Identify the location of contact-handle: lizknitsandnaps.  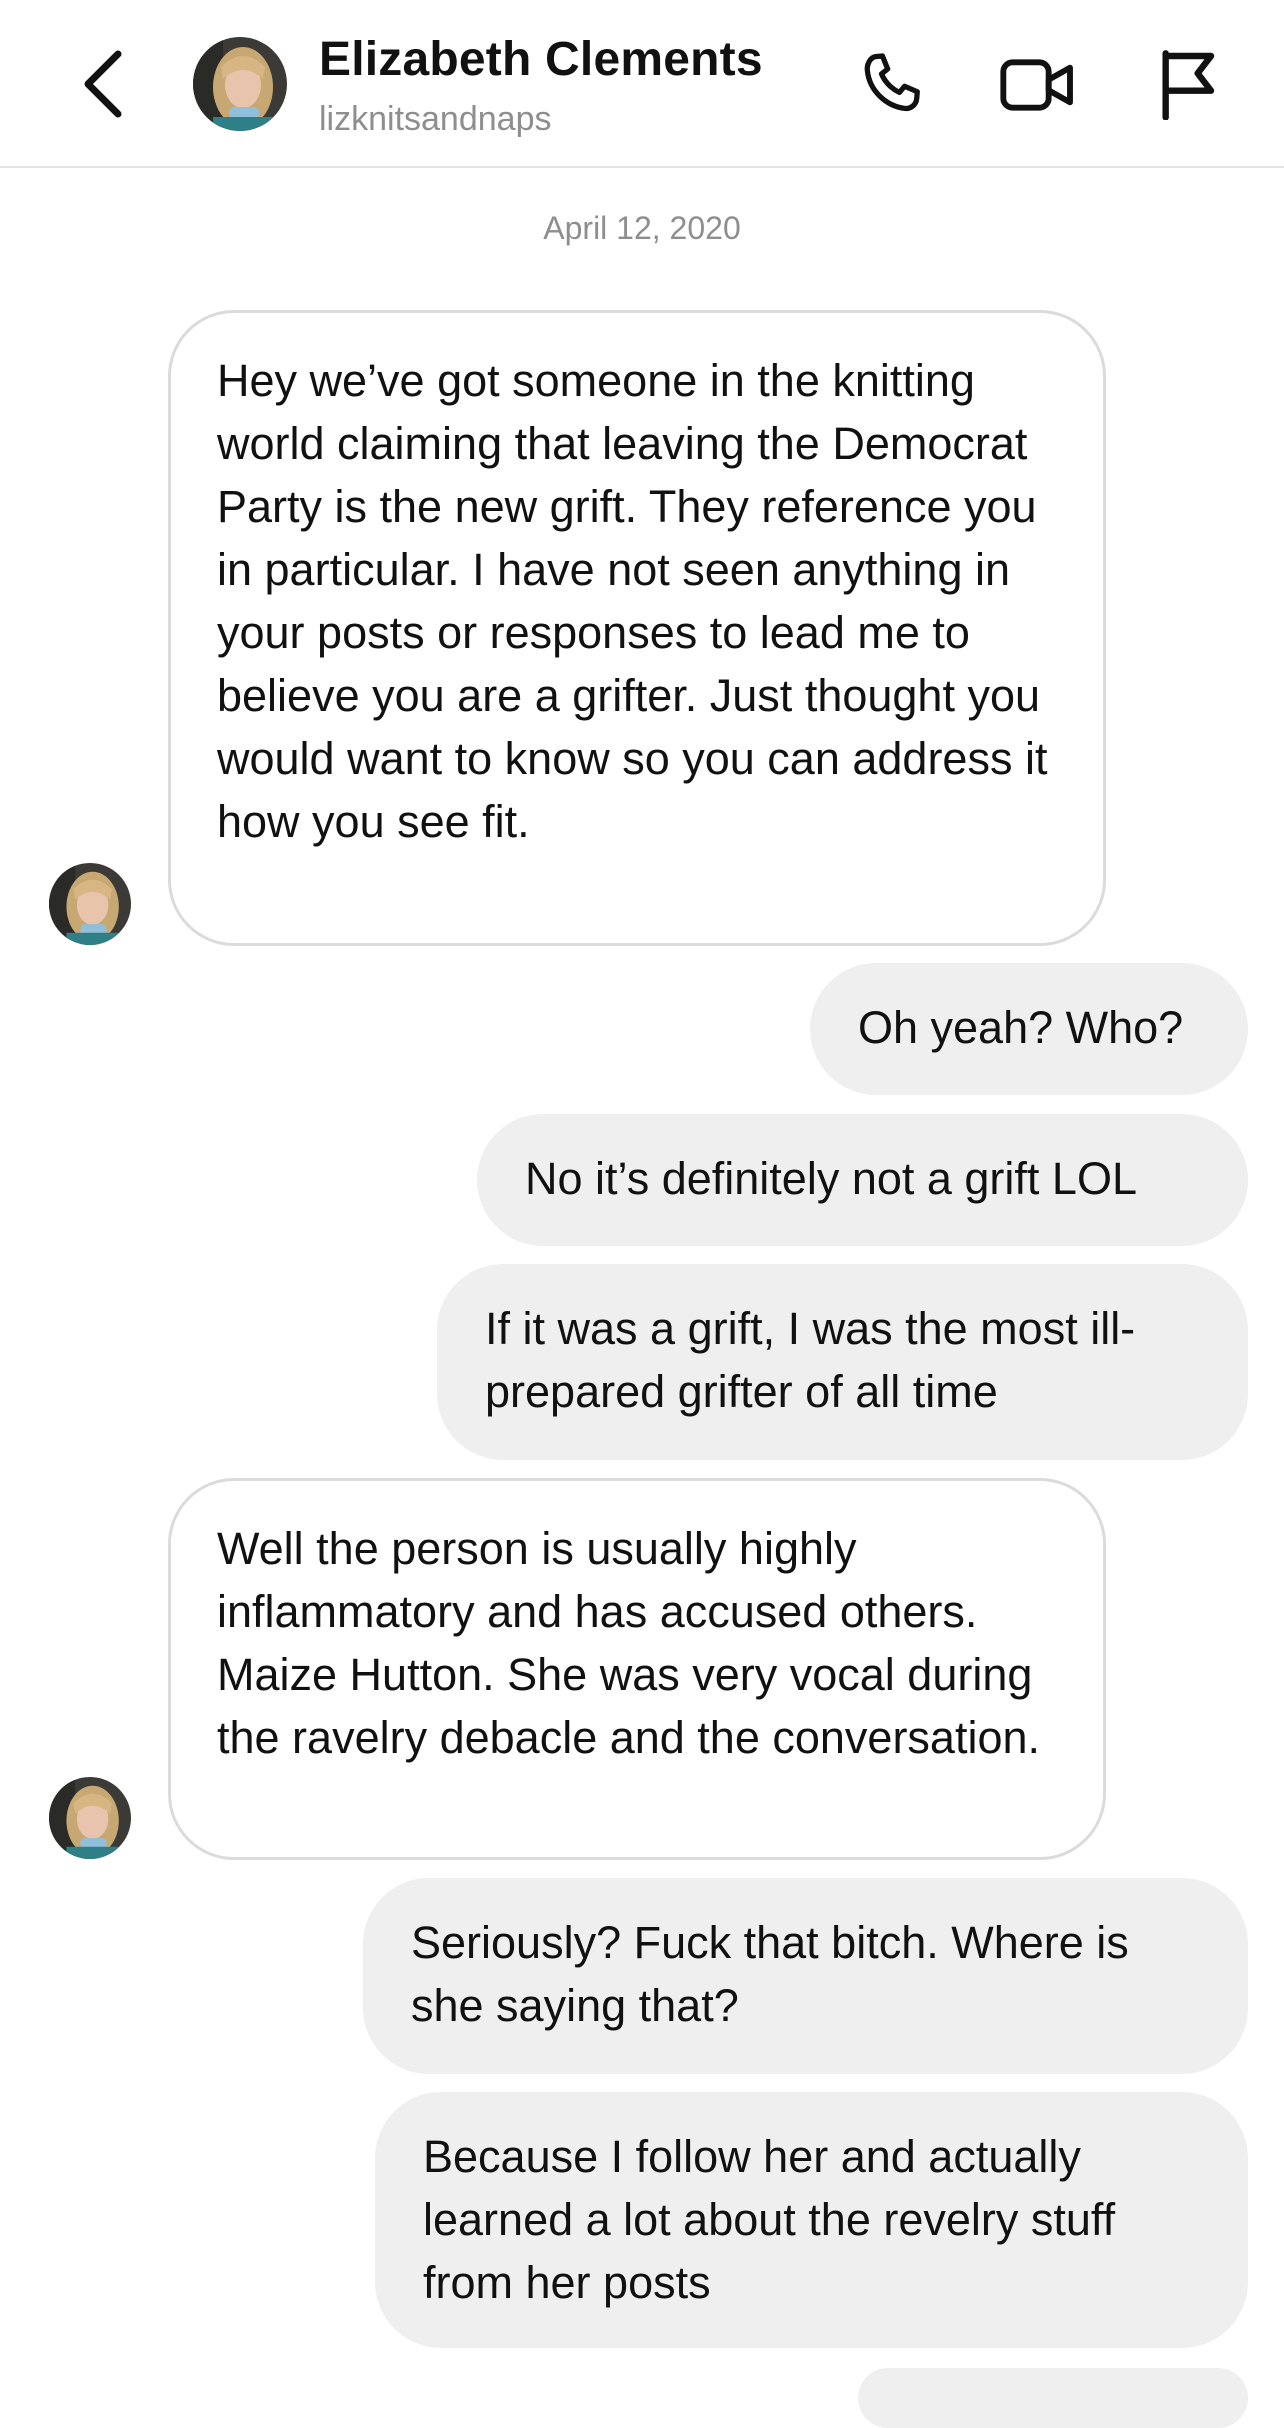
(435, 119).